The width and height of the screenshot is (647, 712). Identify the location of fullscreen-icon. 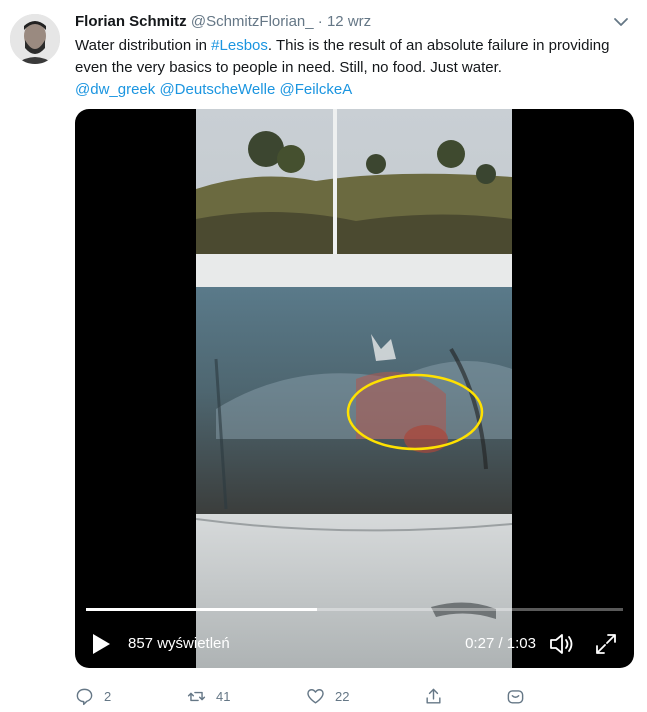
(606, 644).